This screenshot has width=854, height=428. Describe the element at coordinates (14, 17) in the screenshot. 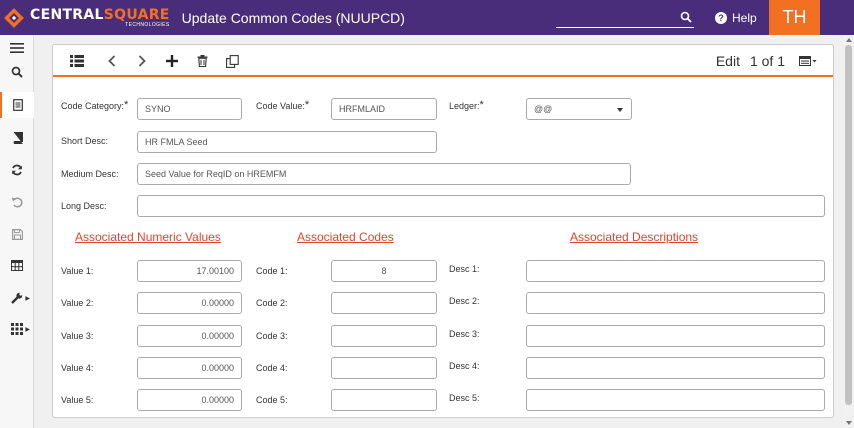

I see `logo-mark-icon` at that location.